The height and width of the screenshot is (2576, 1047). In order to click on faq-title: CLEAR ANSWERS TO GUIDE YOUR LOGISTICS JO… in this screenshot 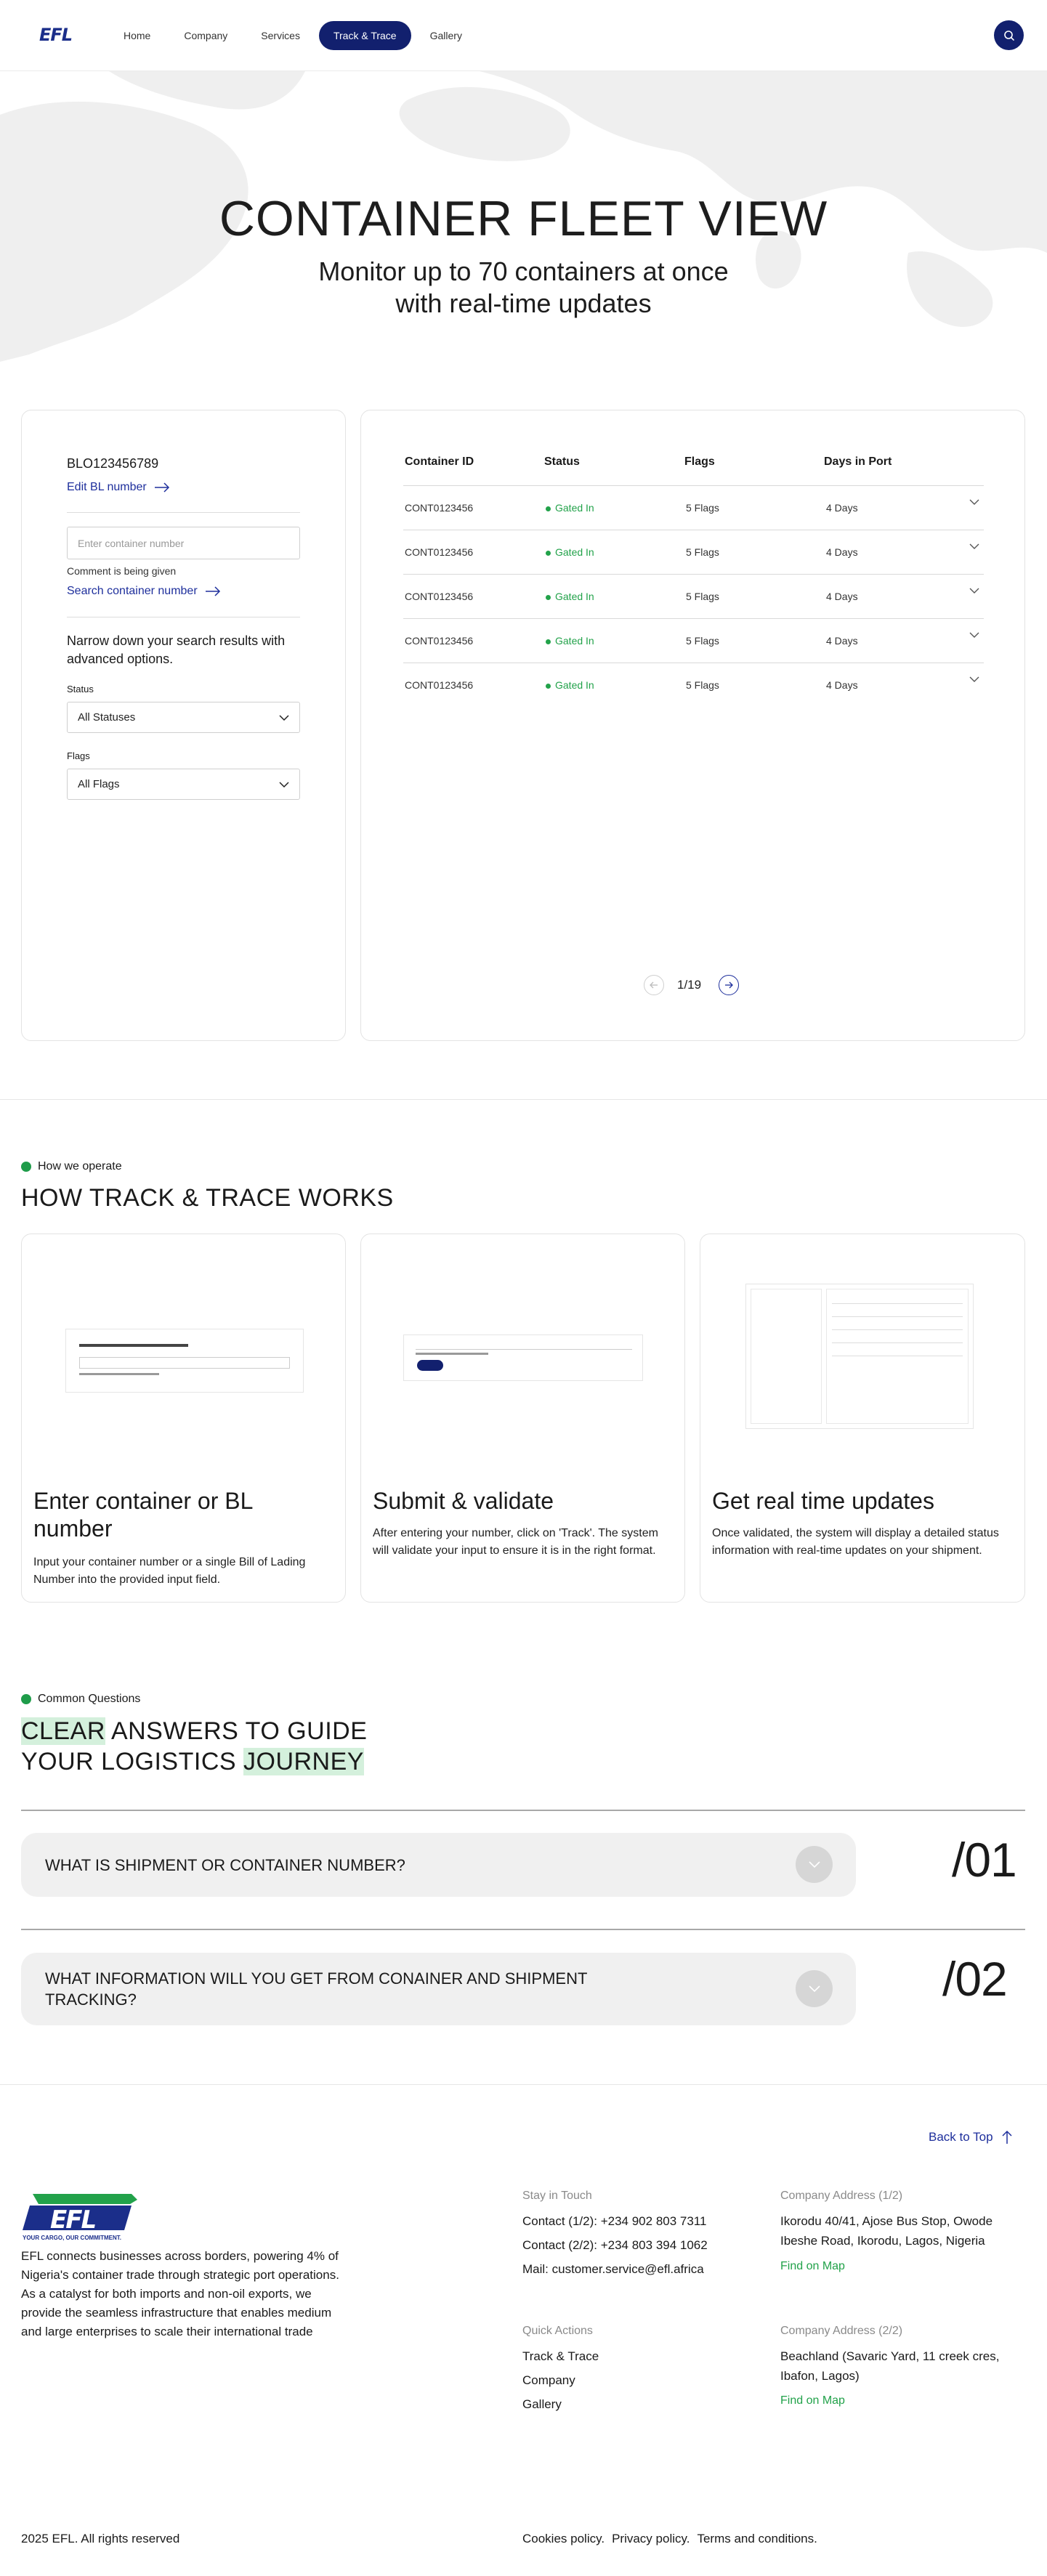, I will do `click(194, 1746)`.